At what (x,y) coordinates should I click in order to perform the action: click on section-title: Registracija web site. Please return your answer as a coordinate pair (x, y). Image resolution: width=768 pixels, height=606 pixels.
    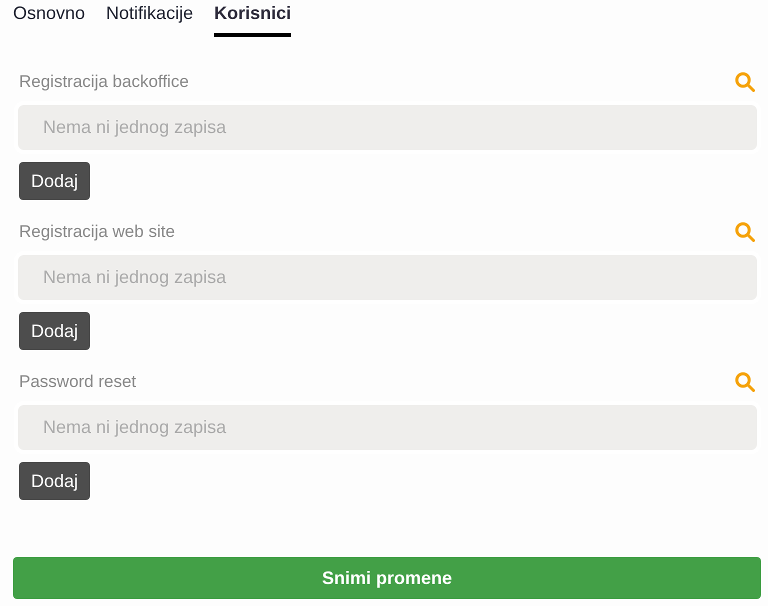
    Looking at the image, I should click on (96, 232).